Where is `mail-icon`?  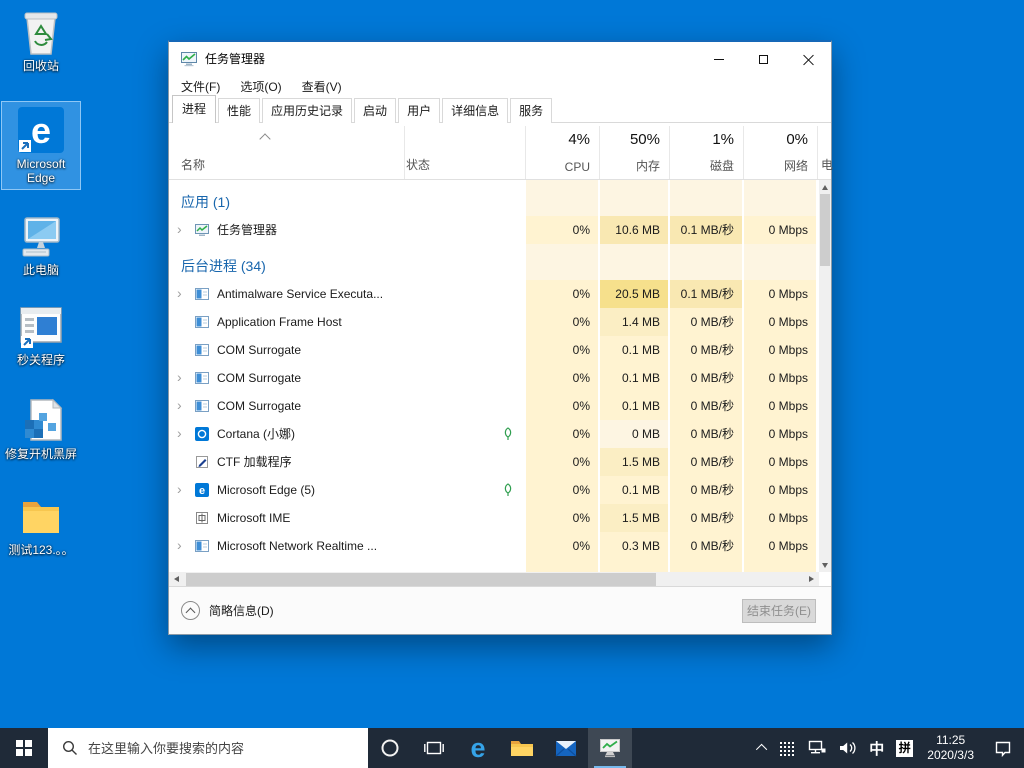 mail-icon is located at coordinates (566, 748).